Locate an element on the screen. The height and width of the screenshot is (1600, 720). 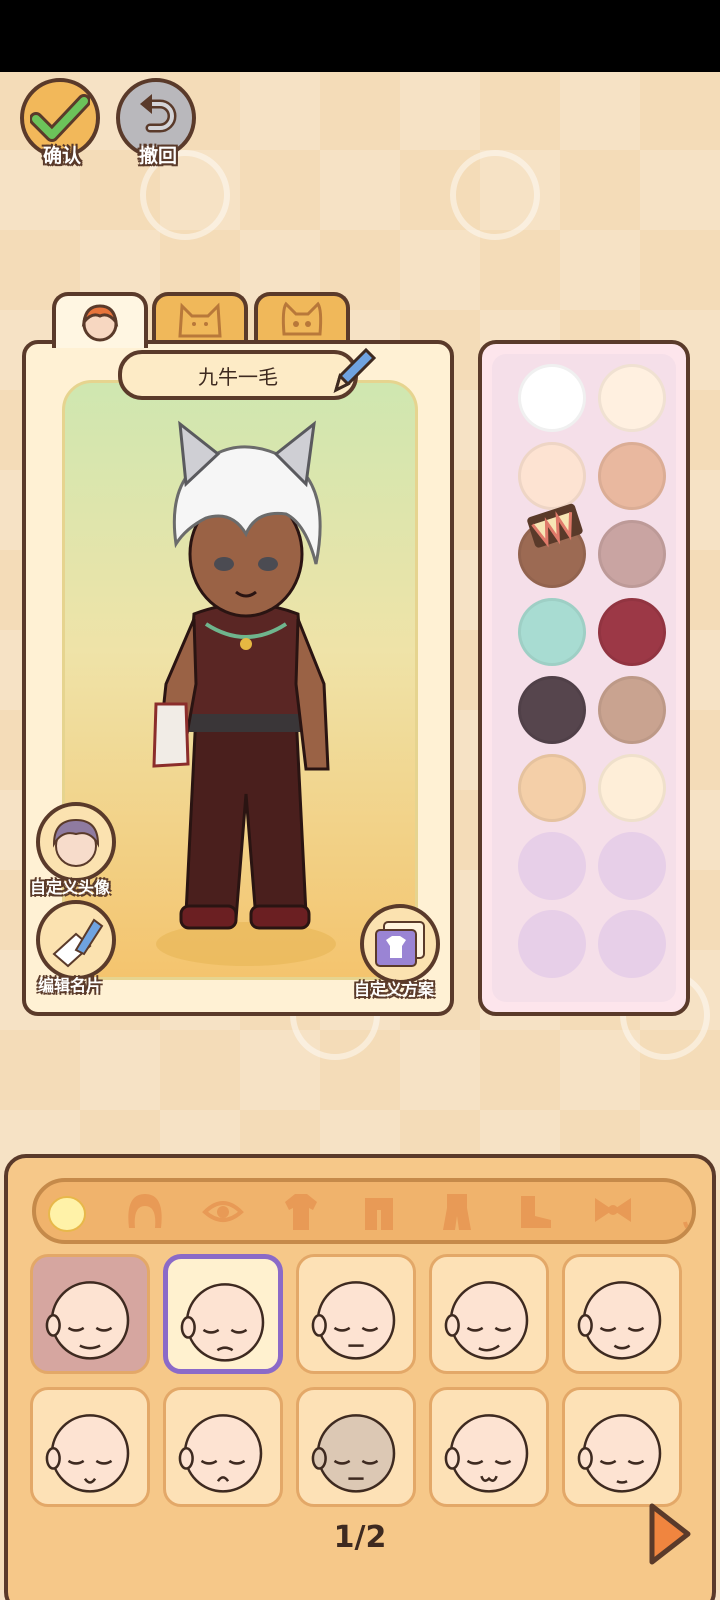
category-tab-body is located at coordinates (67, 1212).